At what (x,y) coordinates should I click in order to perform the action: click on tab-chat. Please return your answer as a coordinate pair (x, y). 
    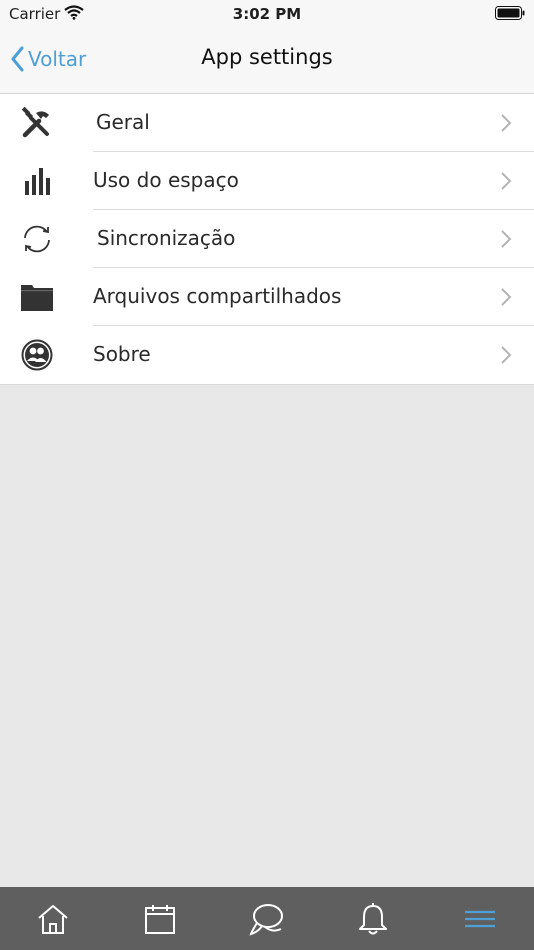
    Looking at the image, I should click on (267, 918).